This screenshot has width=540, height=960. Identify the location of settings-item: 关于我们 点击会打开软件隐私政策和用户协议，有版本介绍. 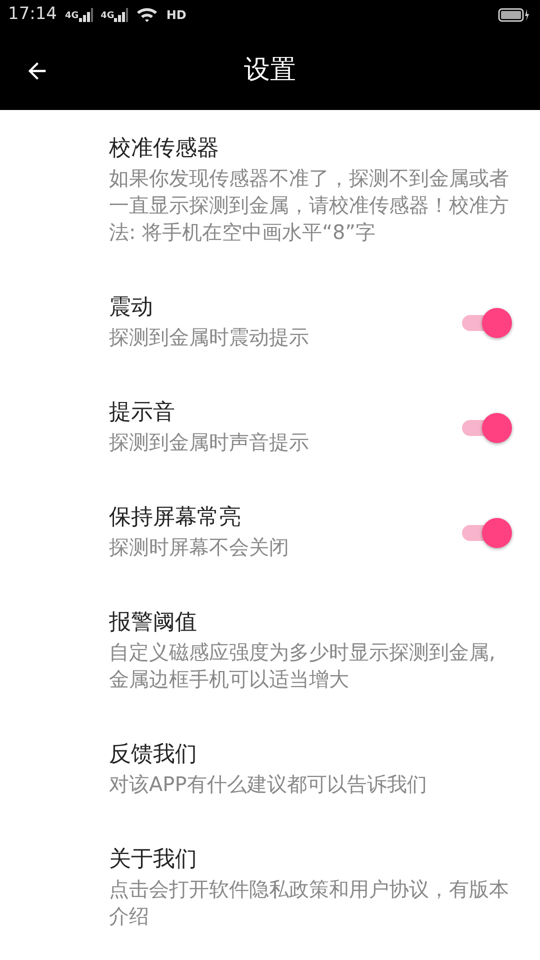
(270, 887).